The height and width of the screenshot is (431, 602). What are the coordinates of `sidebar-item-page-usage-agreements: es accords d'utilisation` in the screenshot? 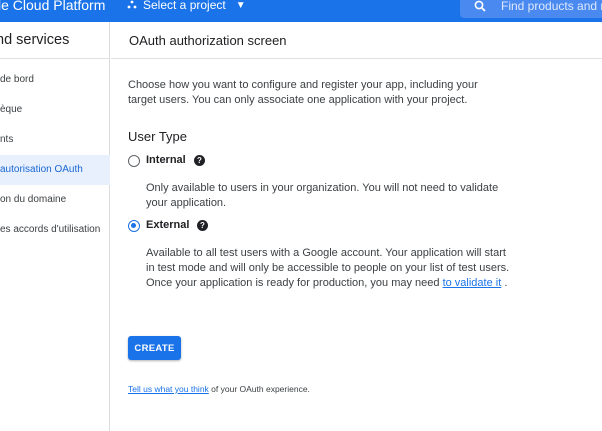 It's located at (55, 230).